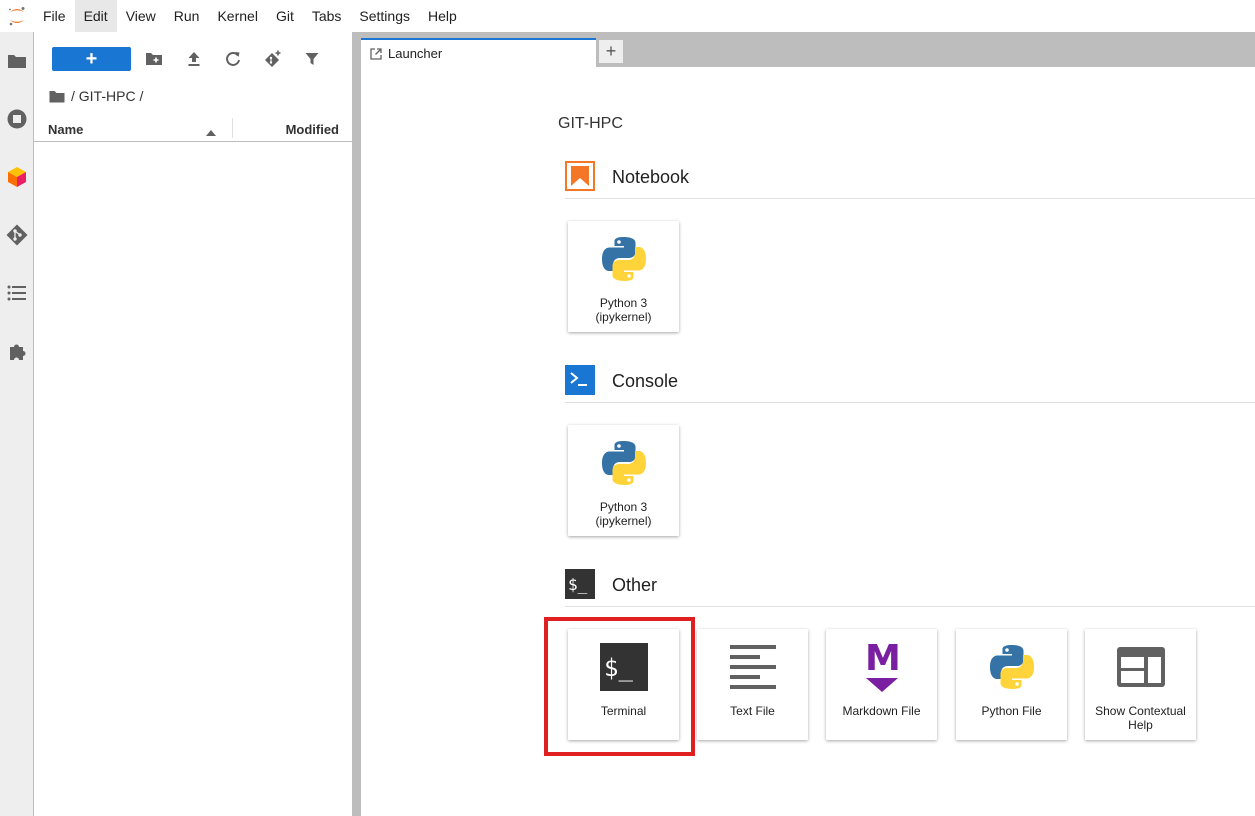  I want to click on section-other-title: Other, so click(635, 585).